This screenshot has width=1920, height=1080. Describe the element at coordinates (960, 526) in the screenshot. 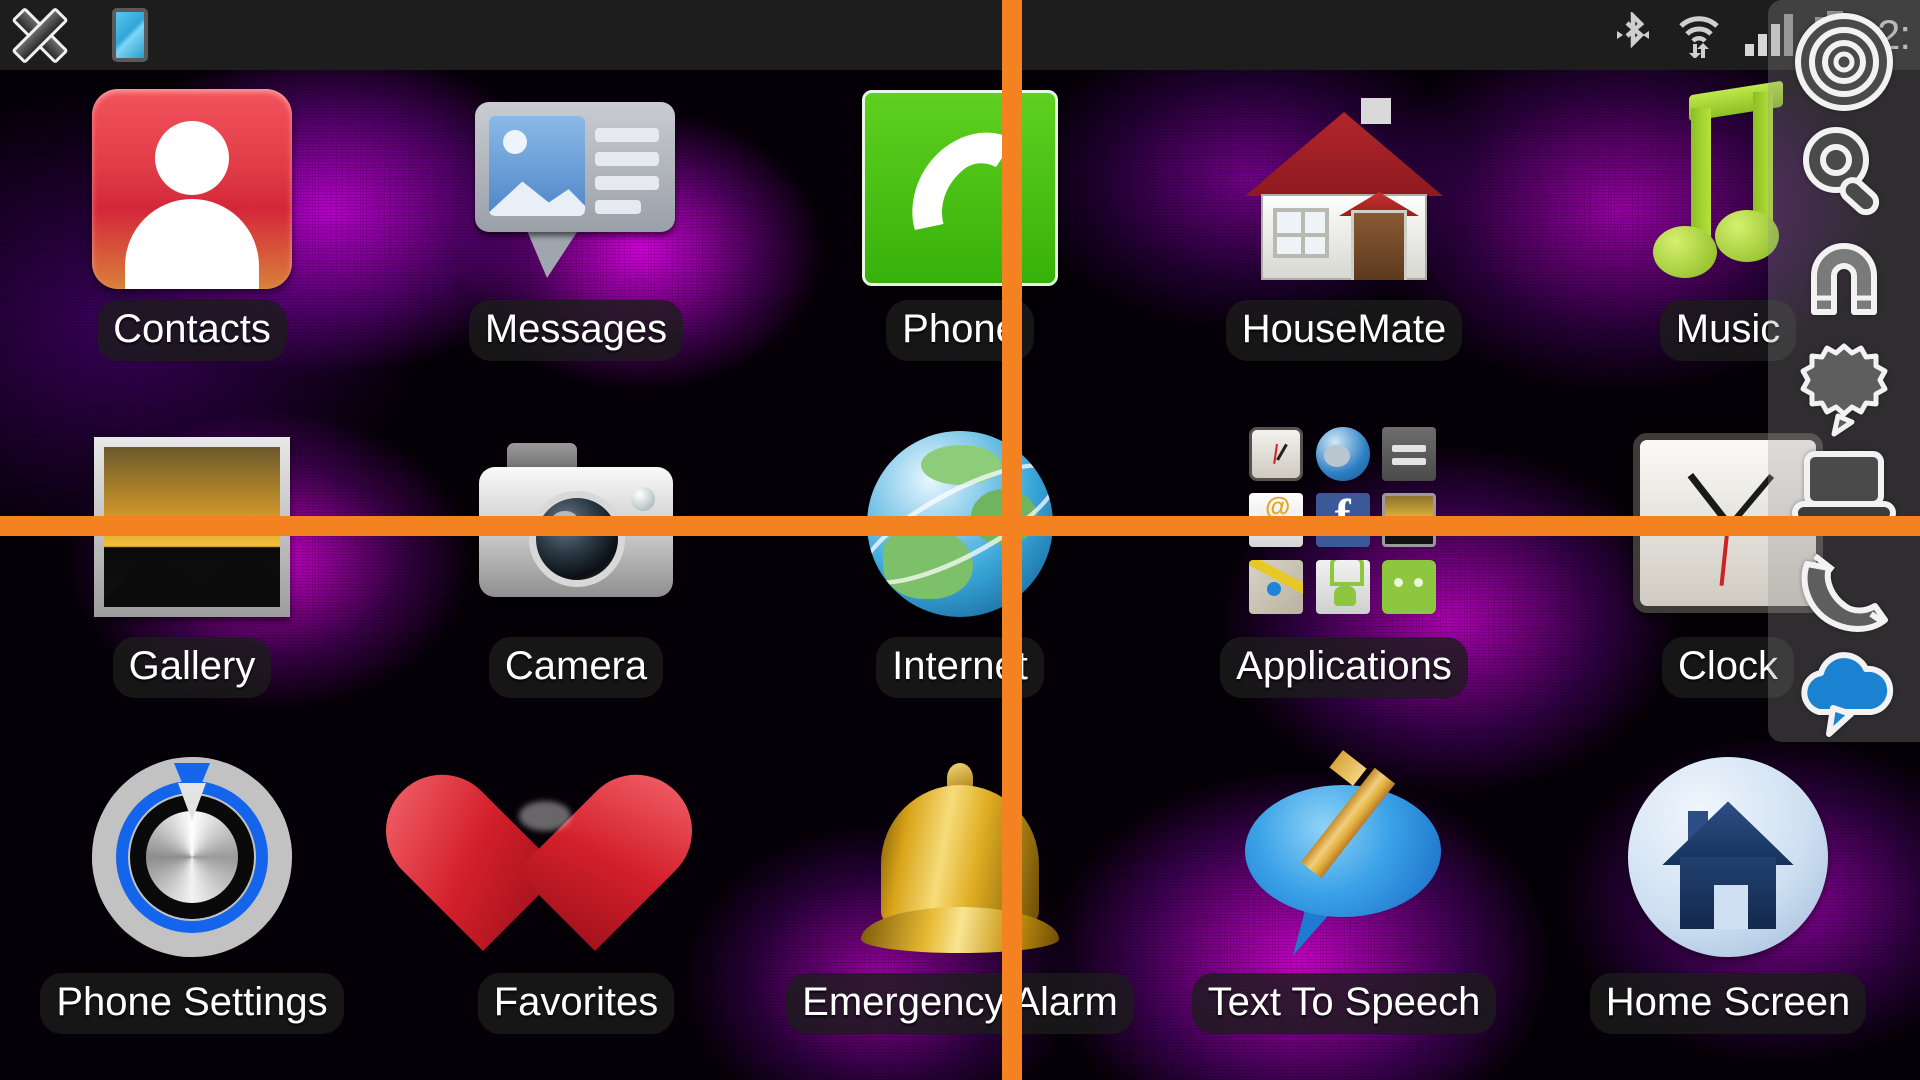

I see `crosshair-horizontal` at that location.